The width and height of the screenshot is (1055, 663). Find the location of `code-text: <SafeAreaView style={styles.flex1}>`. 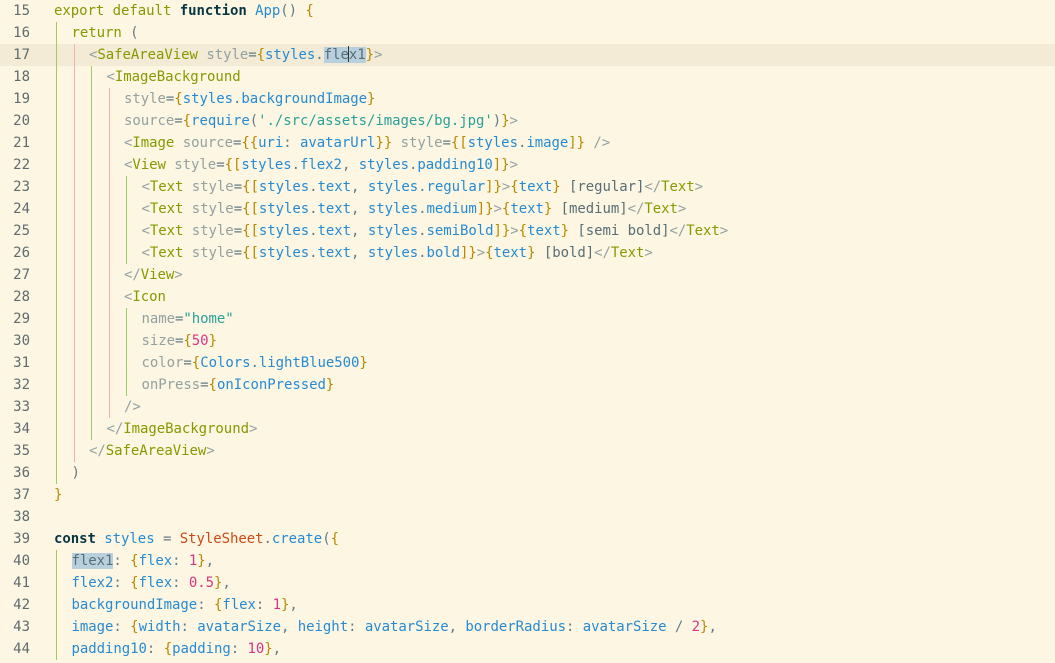

code-text: <SafeAreaView style={styles.flex1}> is located at coordinates (235, 55).